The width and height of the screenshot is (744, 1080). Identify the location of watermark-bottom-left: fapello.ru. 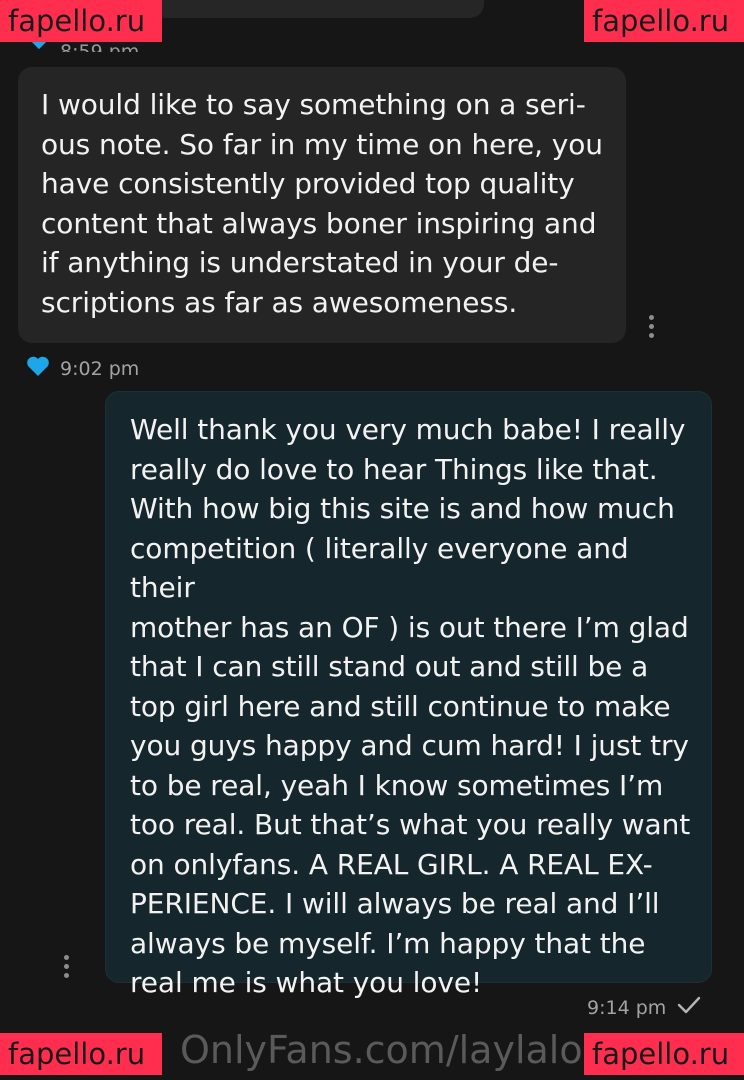
(81, 1054).